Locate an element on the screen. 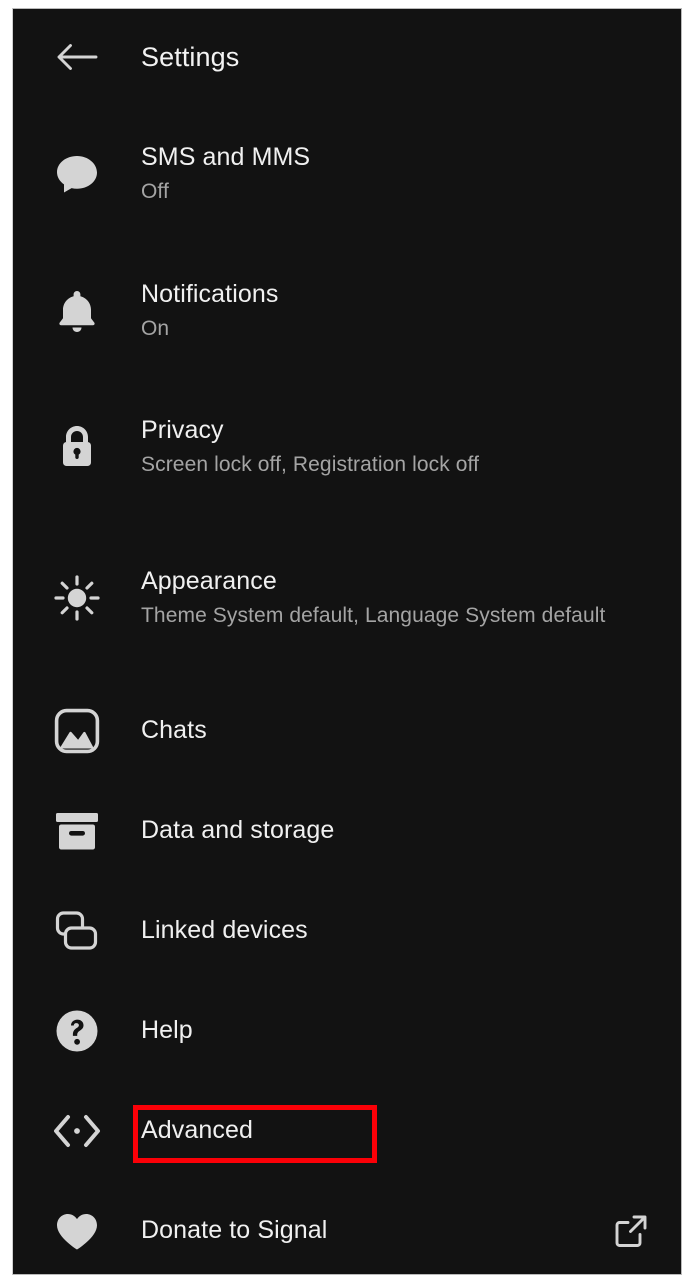  page-title: Settings is located at coordinates (190, 56).